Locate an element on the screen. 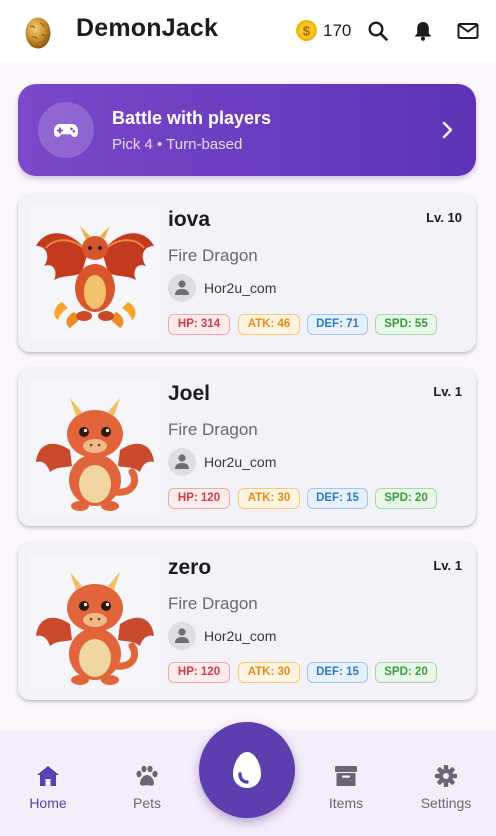  gear-icon is located at coordinates (446, 776).